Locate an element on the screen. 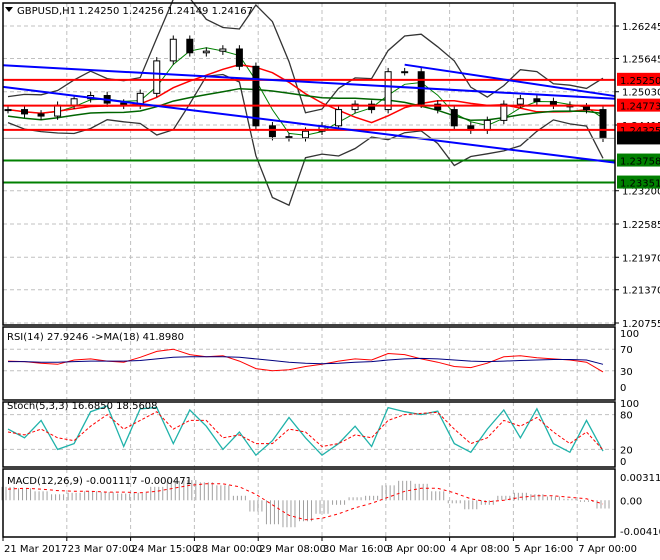 The width and height of the screenshot is (660, 560). resistance-level-label: 1.24773 is located at coordinates (640, 107).